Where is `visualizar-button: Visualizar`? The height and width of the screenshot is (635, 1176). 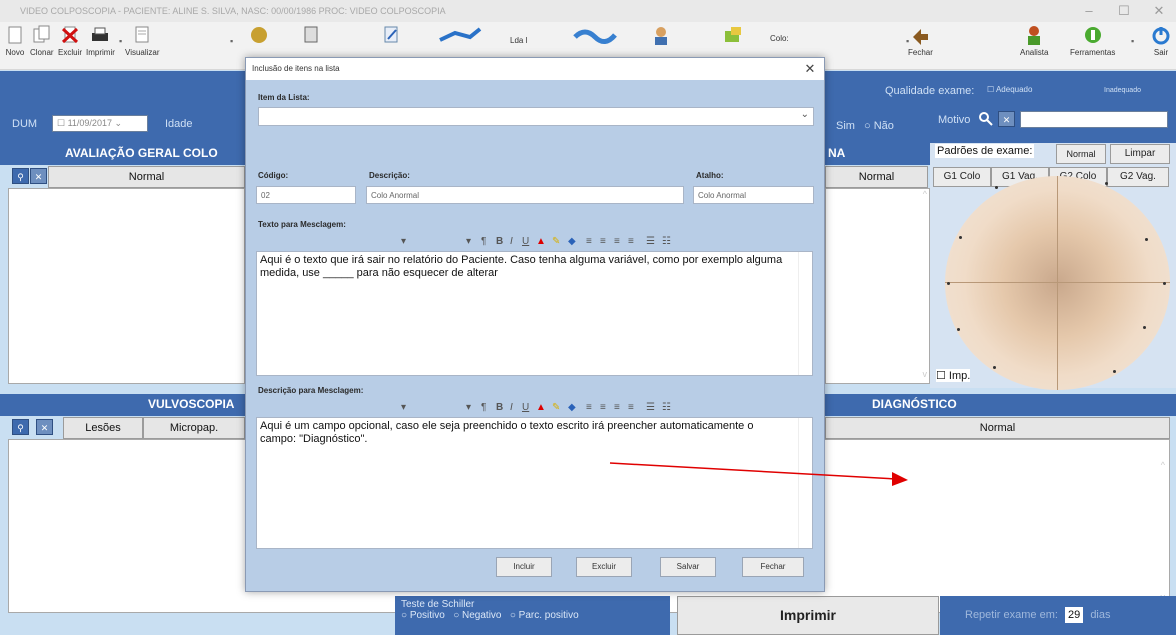 visualizar-button: Visualizar is located at coordinates (142, 41).